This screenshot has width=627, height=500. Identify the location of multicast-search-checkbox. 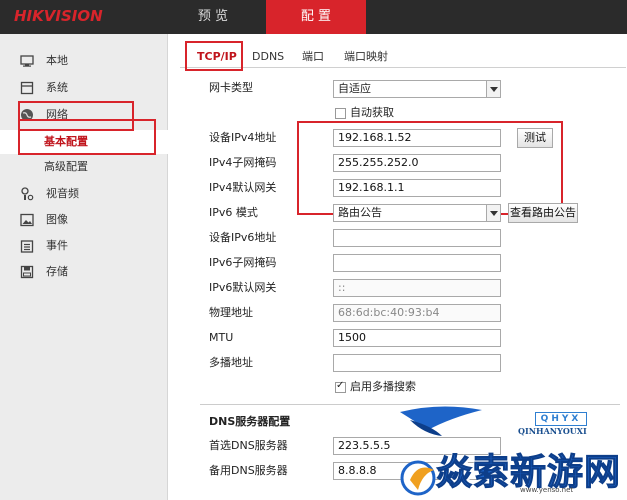
(340, 386).